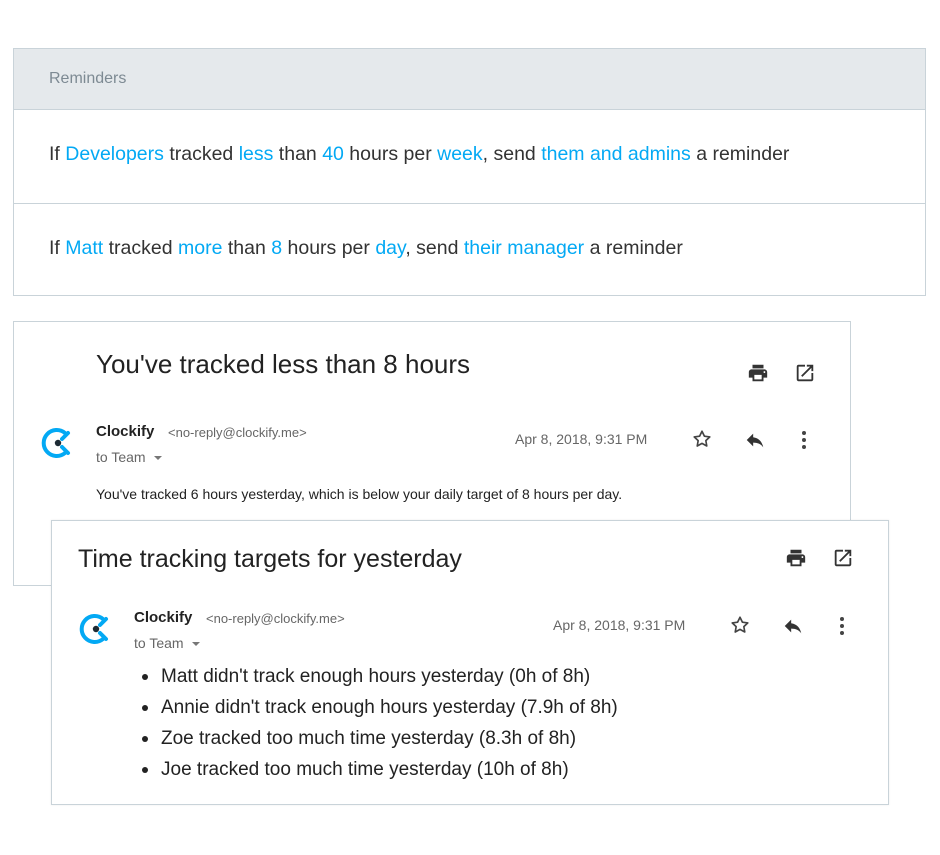 This screenshot has height=855, width=940. Describe the element at coordinates (88, 78) in the screenshot. I see `reminders-title: Reminders` at that location.